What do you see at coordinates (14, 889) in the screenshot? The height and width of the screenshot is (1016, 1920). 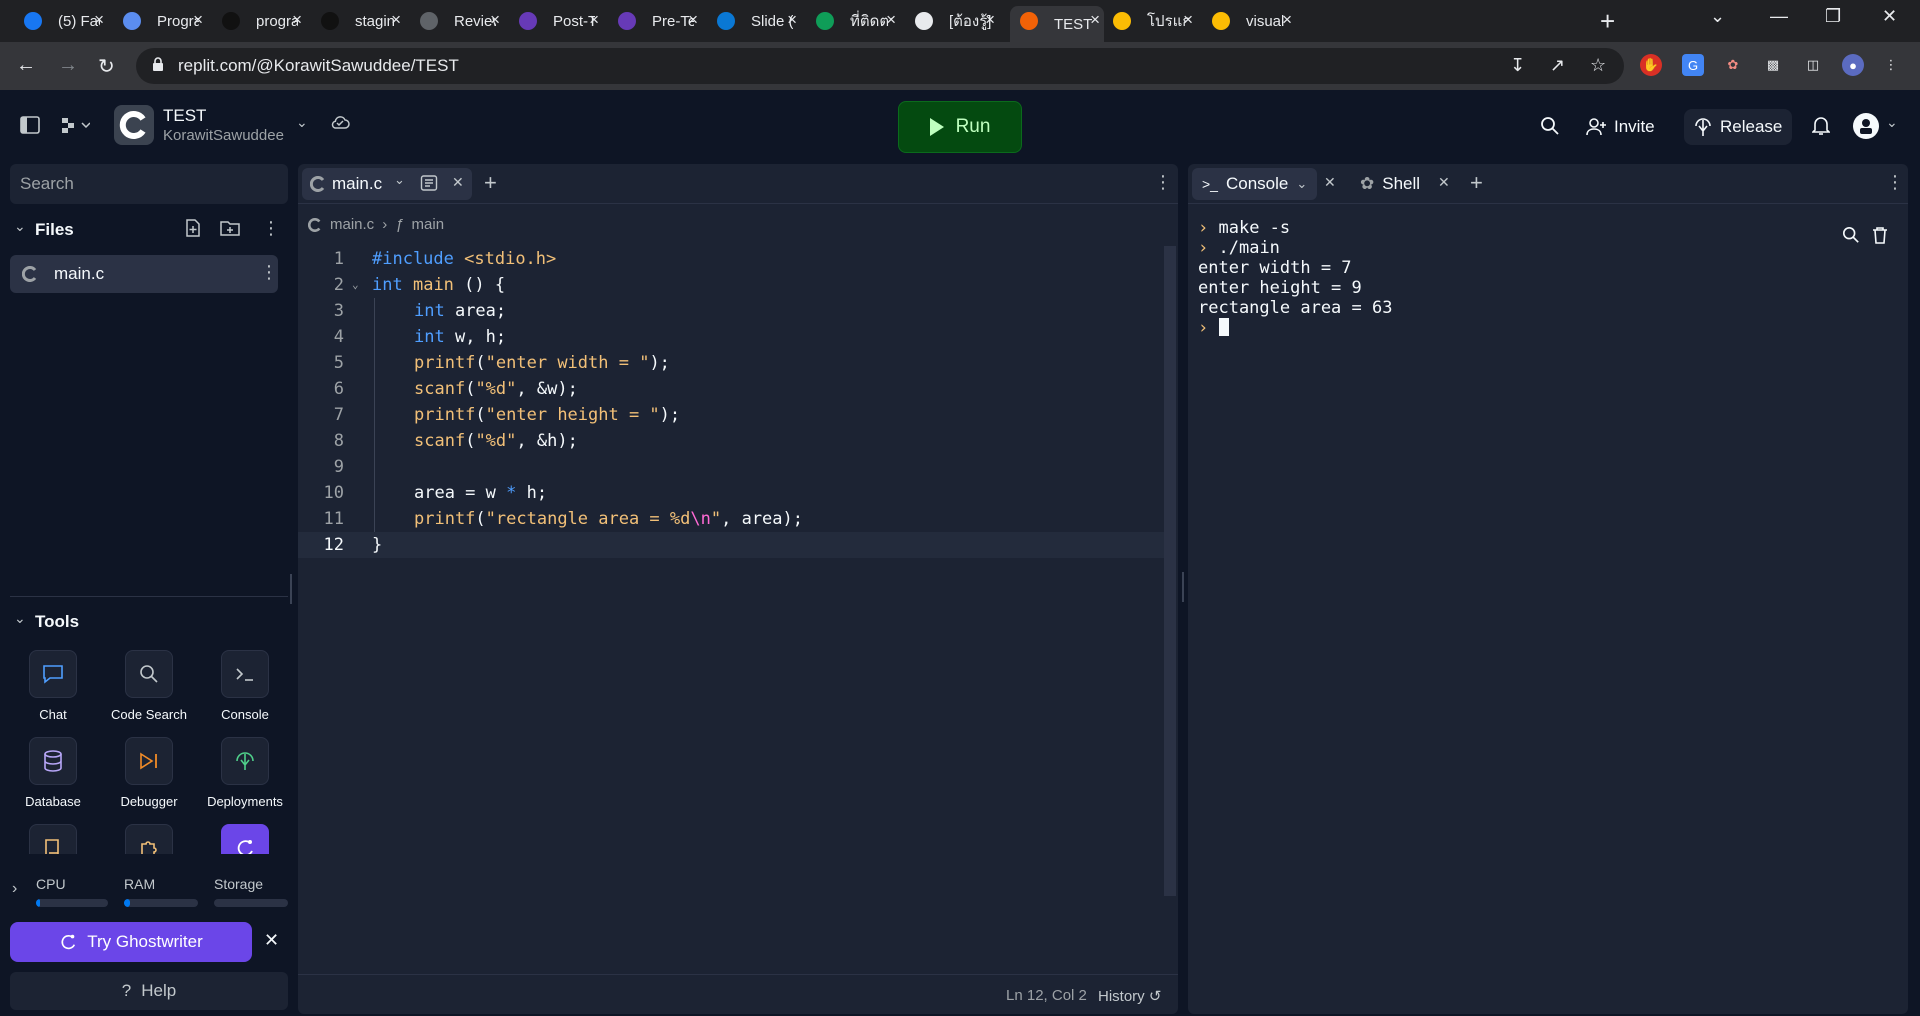 I see `resources-expand-chevron-icon: ›` at bounding box center [14, 889].